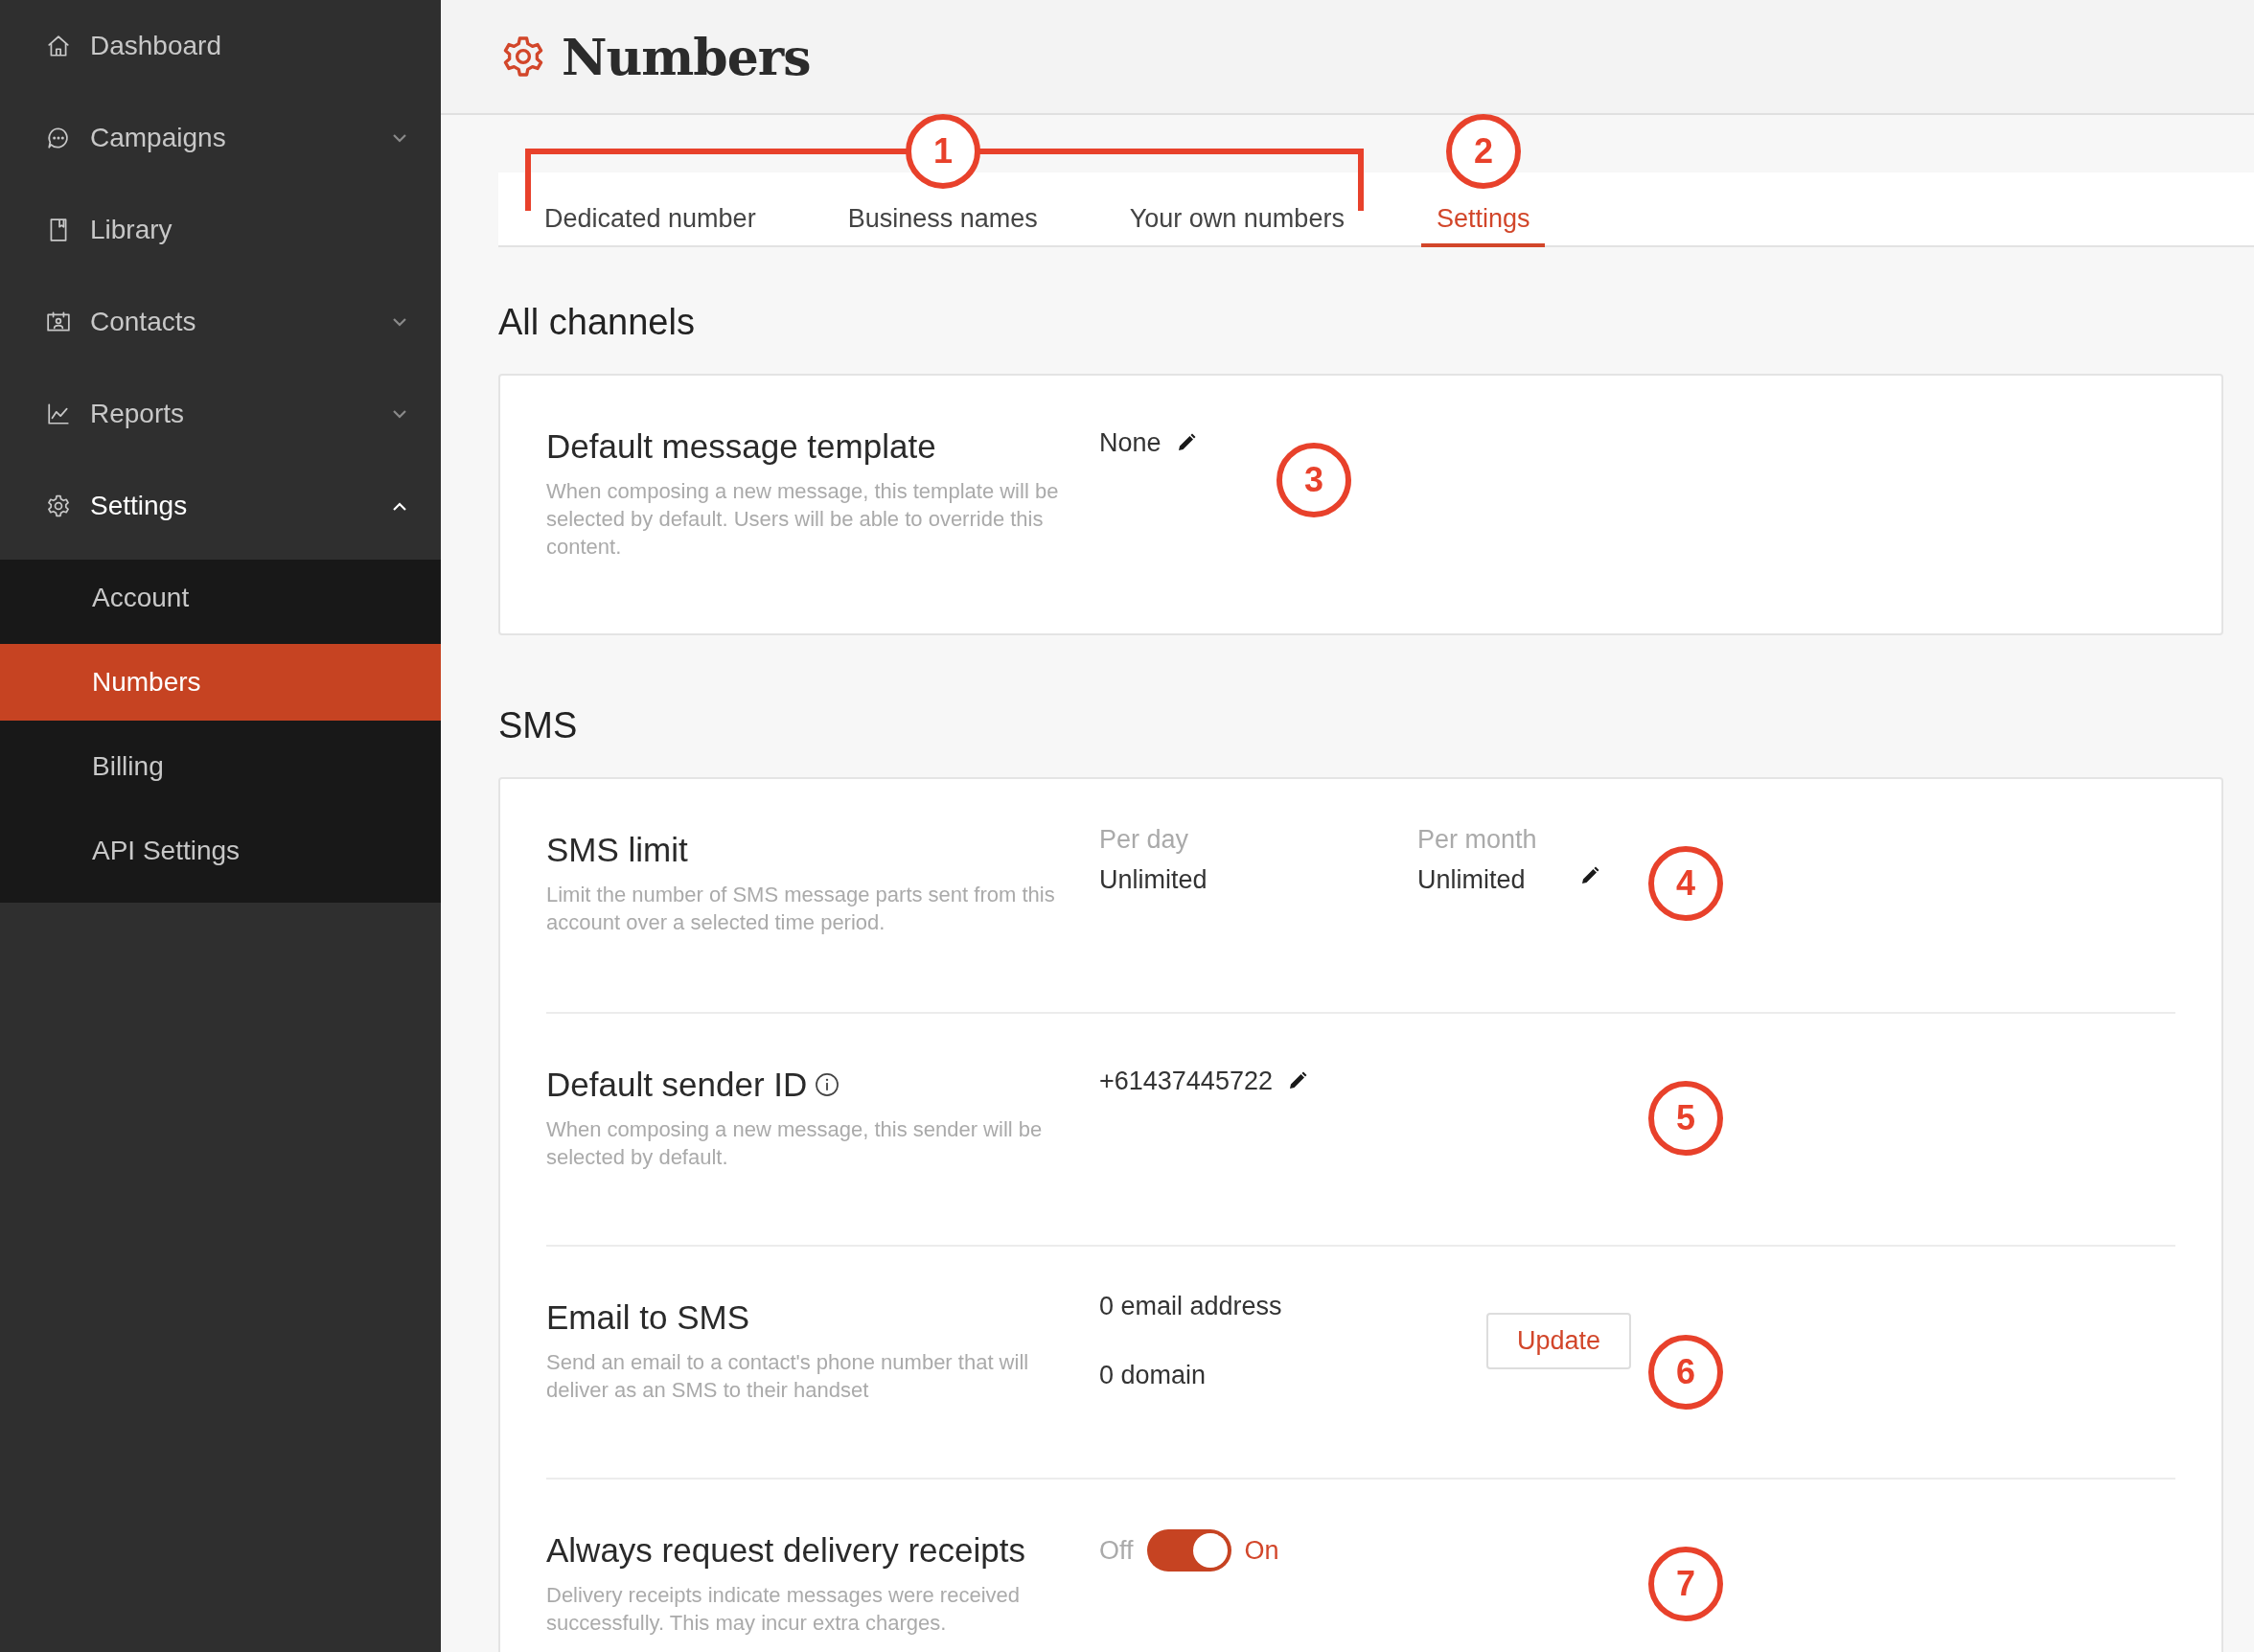 Image resolution: width=2254 pixels, height=1652 pixels. Describe the element at coordinates (58, 414) in the screenshot. I see `line-chart-icon` at that location.